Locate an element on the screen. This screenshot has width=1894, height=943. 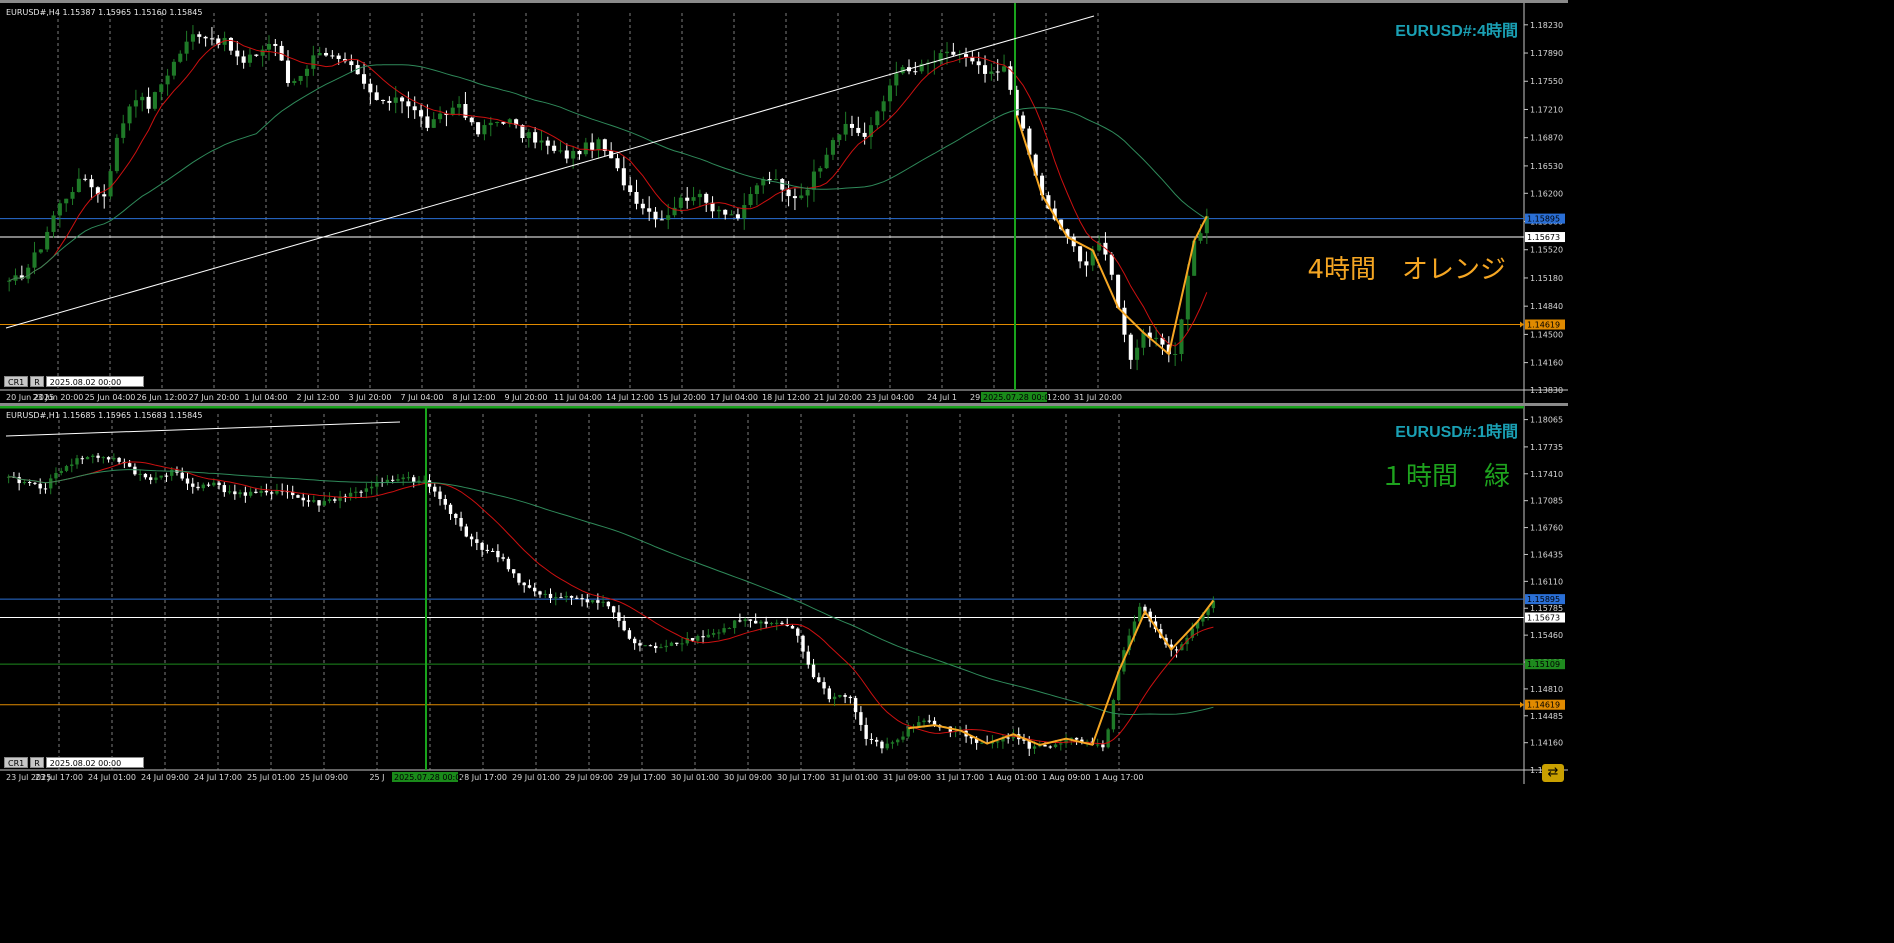
price-tick-label: 1.17550 is located at coordinates (1546, 81).